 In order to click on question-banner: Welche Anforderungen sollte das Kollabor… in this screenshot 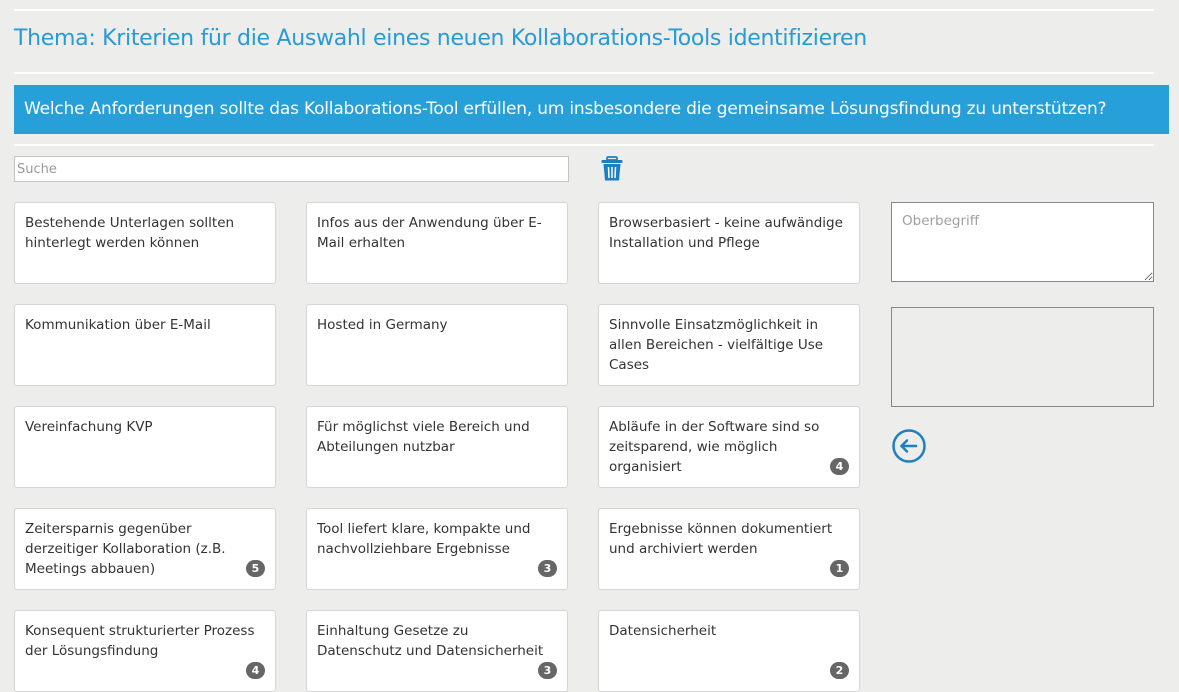, I will do `click(591, 109)`.